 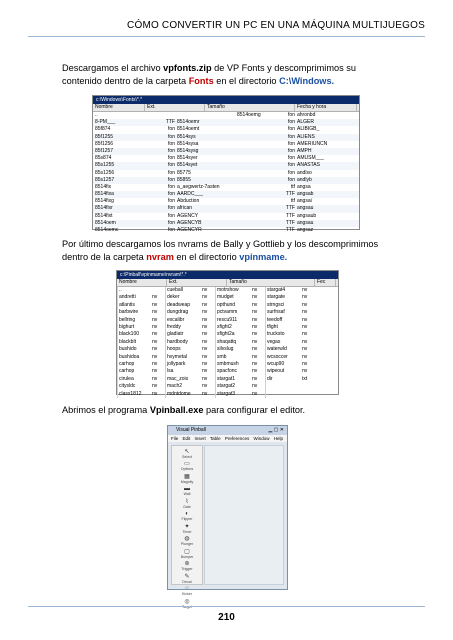 What do you see at coordinates (134, 357) in the screenshot?
I see `nvram-file-name: bushidoa` at bounding box center [134, 357].